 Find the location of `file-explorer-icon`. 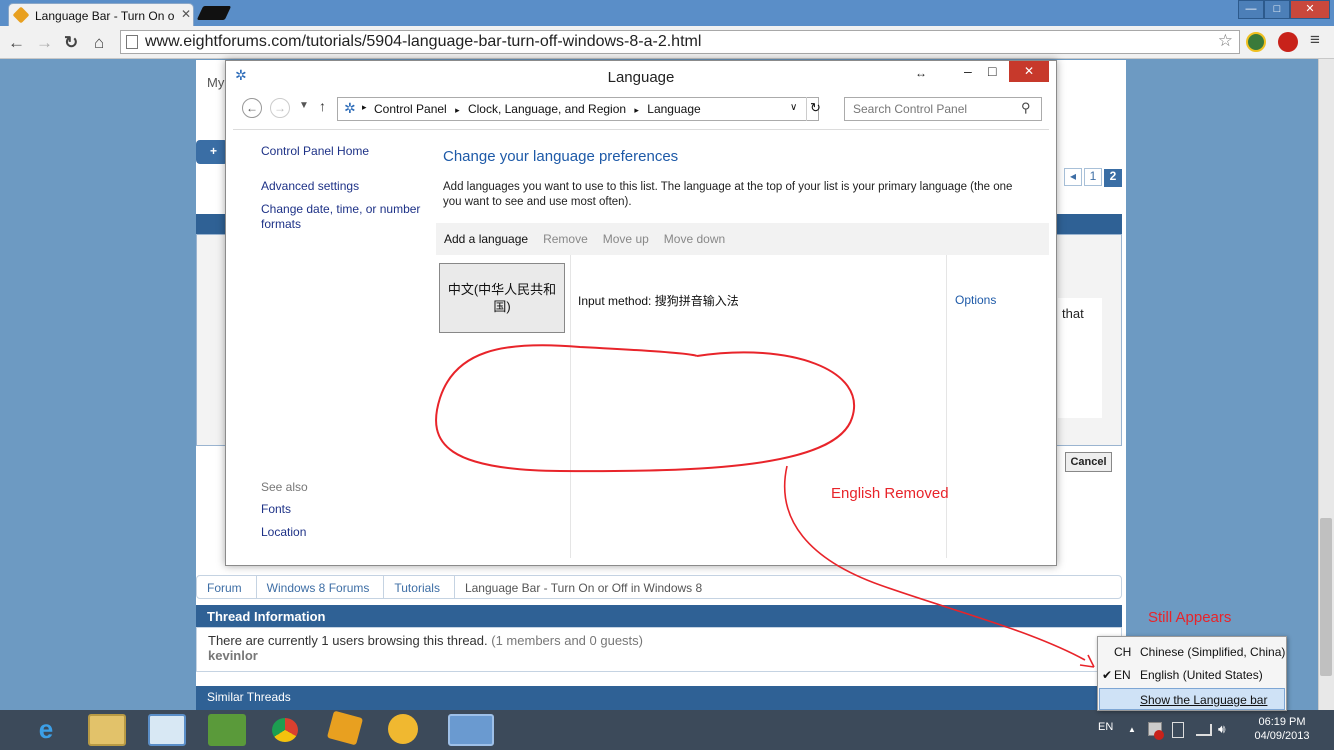

file-explorer-icon is located at coordinates (107, 730).